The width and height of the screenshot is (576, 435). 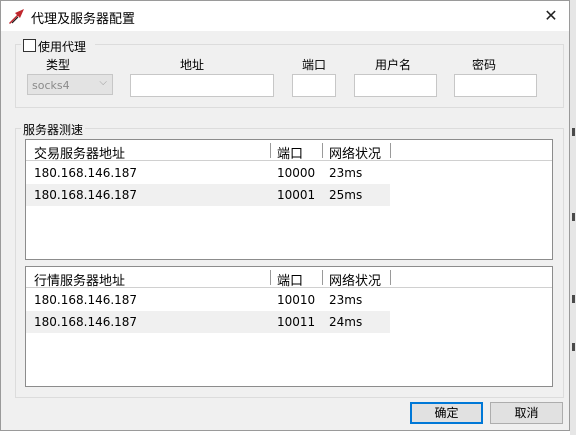 What do you see at coordinates (53, 129) in the screenshot?
I see `server-test-legend: 服务器测速` at bounding box center [53, 129].